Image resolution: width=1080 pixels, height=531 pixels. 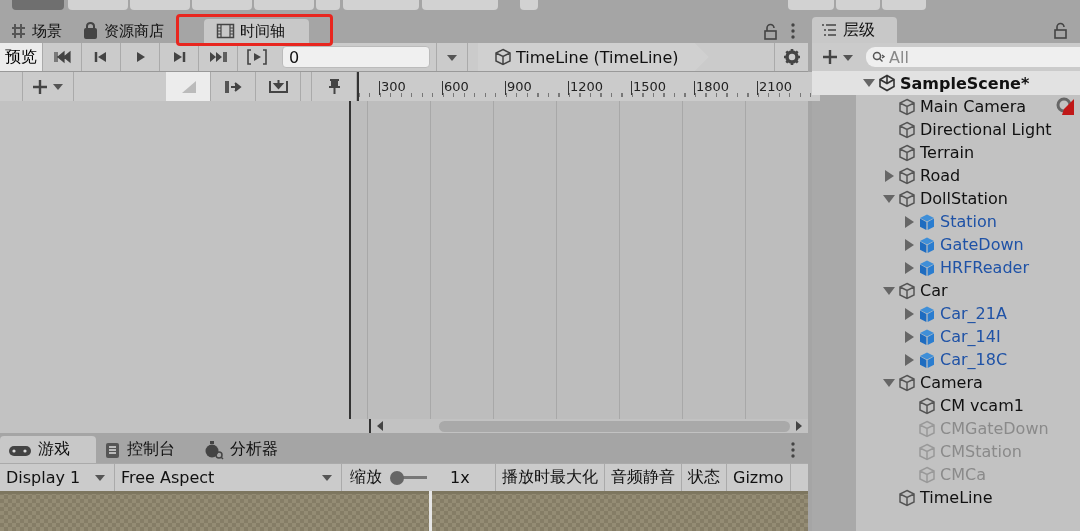 I want to click on hierarchy-item: Directional Light, so click(x=986, y=129).